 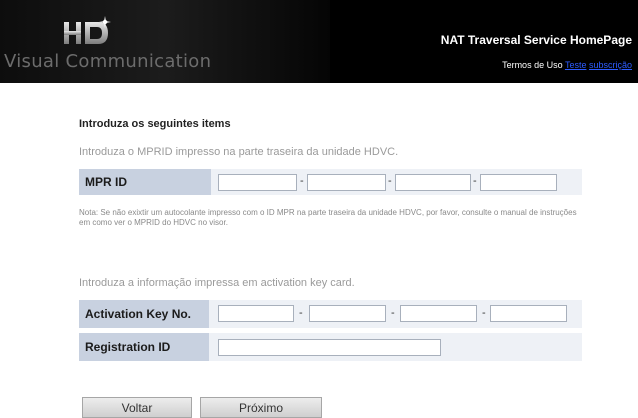 I want to click on subscription-link: subscrição, so click(x=610, y=65).